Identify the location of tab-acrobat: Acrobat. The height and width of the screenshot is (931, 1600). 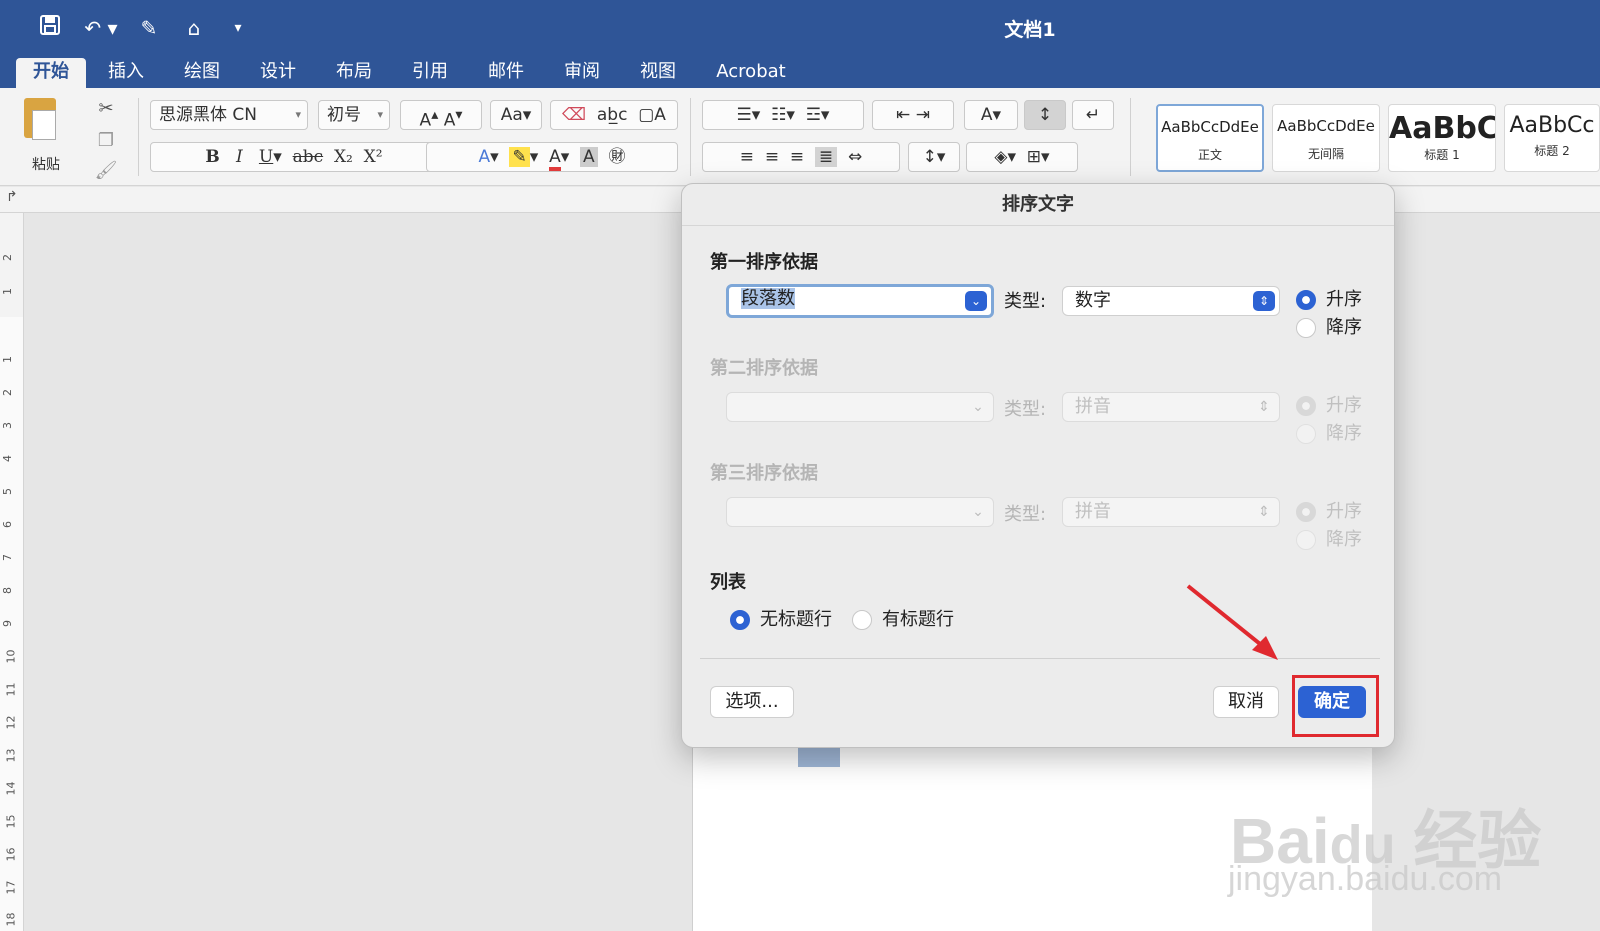
(751, 73).